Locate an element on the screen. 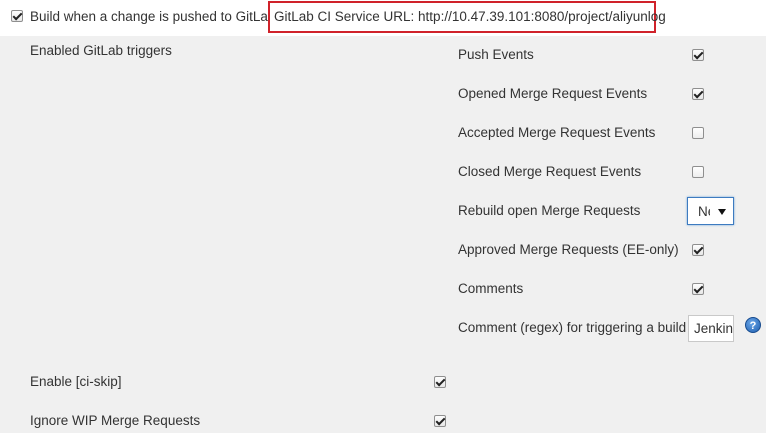 The width and height of the screenshot is (766, 433). rebuild-open-merge-requests-select: Ne is located at coordinates (710, 211).